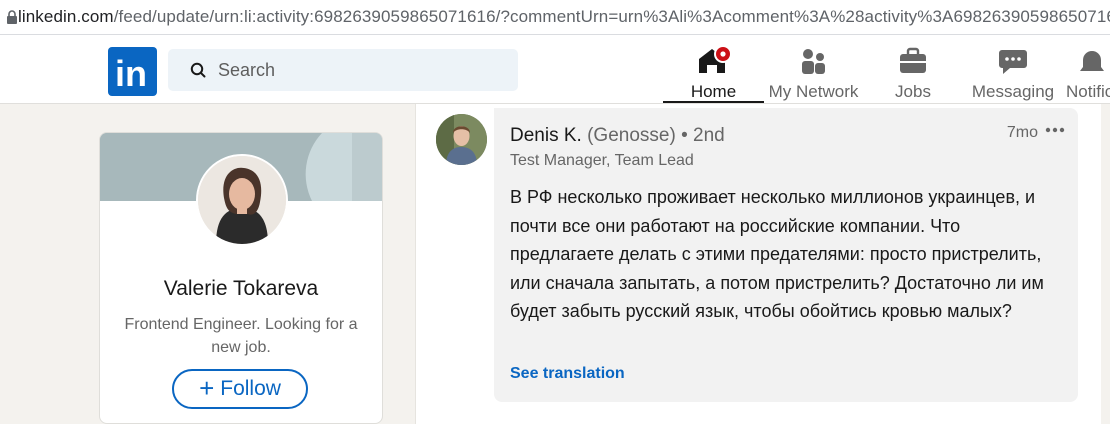 The image size is (1110, 424). Describe the element at coordinates (703, 135) in the screenshot. I see `connection-degree: • 2nd` at that location.